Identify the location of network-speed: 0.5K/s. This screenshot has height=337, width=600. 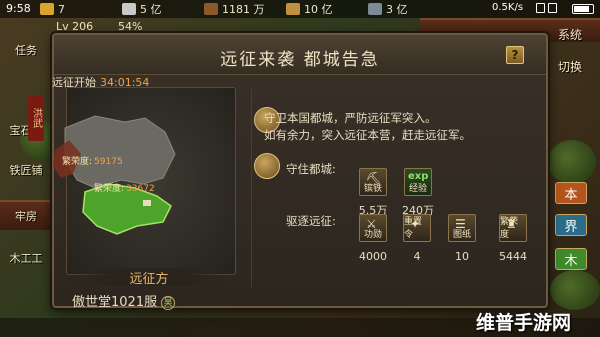
(508, 7).